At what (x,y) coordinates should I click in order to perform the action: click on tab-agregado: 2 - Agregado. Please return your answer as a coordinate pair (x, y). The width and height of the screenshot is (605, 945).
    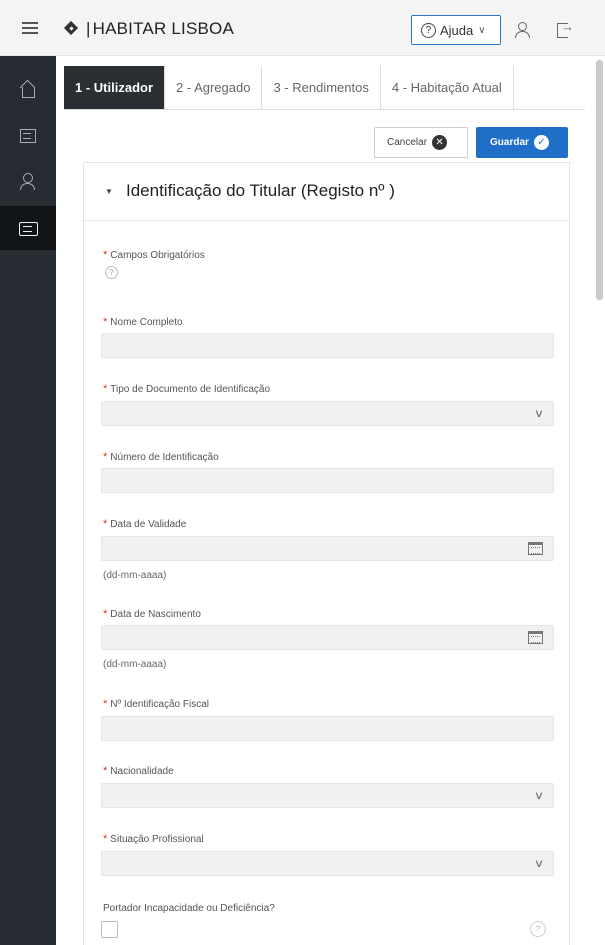
    Looking at the image, I should click on (214, 87).